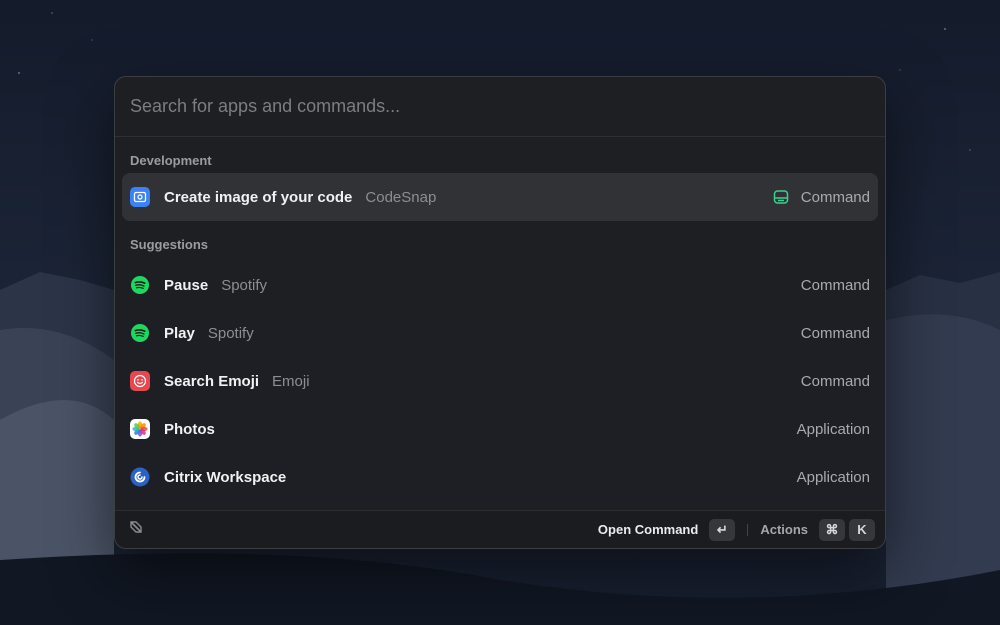  What do you see at coordinates (401, 197) in the screenshot?
I see `list-item-subtitle: CodeSnap` at bounding box center [401, 197].